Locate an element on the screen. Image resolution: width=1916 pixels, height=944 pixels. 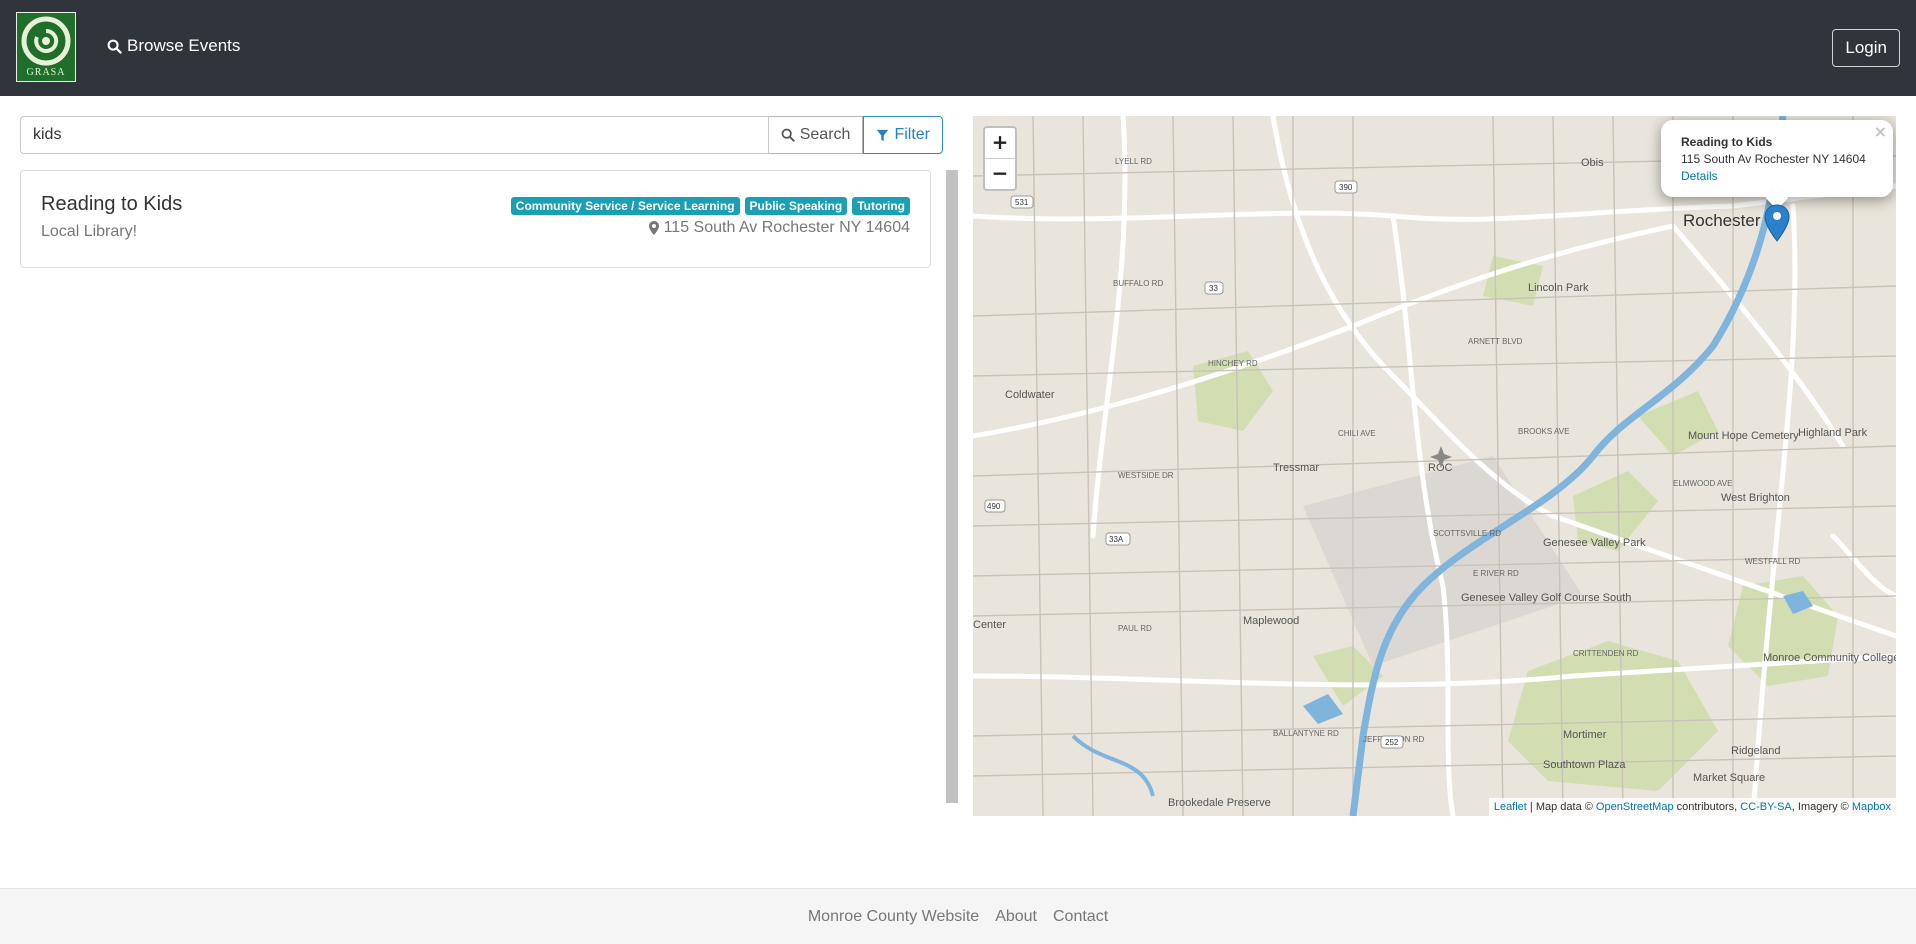
map-road-westfall: WESTFALL RD is located at coordinates (1772, 561).